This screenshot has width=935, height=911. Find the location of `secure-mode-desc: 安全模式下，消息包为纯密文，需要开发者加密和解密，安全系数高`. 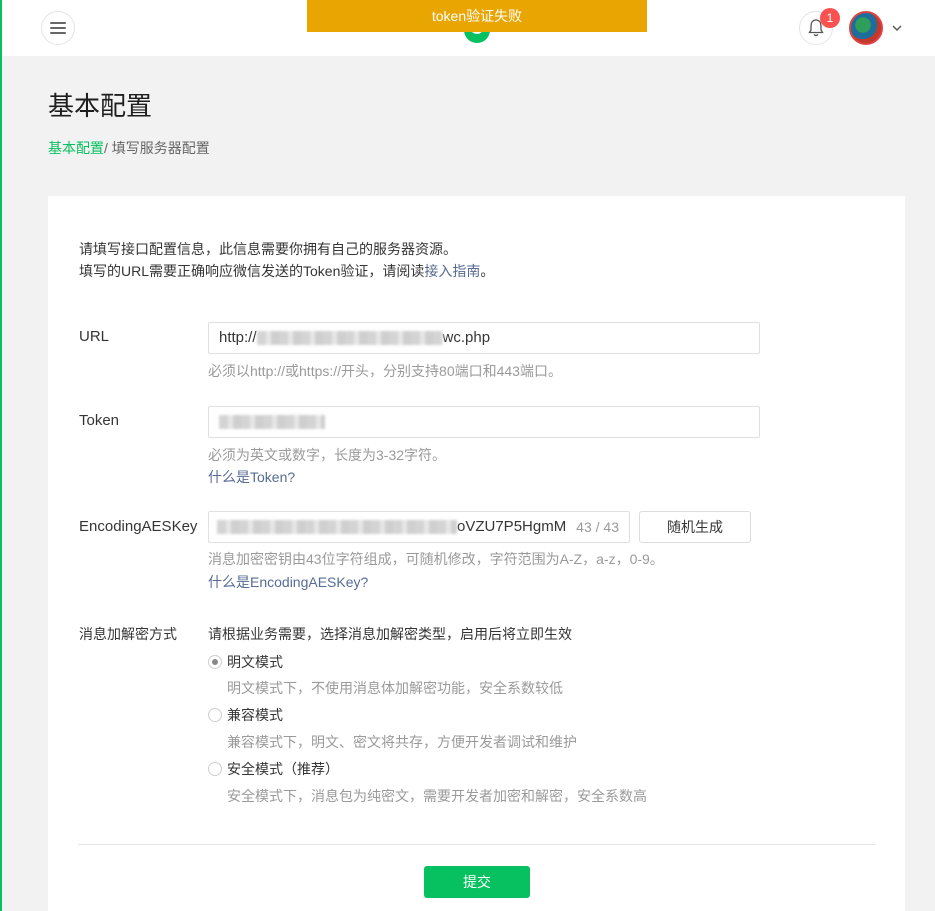

secure-mode-desc: 安全模式下，消息包为纯密文，需要开发者加密和解密，安全系数高 is located at coordinates (437, 796).